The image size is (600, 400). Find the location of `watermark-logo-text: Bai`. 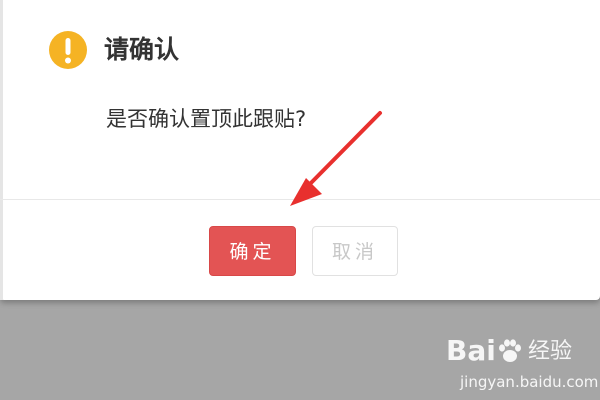

watermark-logo-text: Bai is located at coordinates (471, 350).